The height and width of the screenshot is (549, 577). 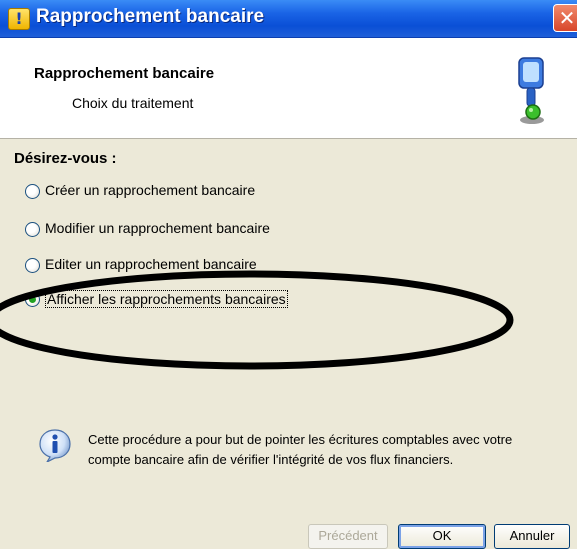 I want to click on computer-mascot-icon, so click(x=531, y=90).